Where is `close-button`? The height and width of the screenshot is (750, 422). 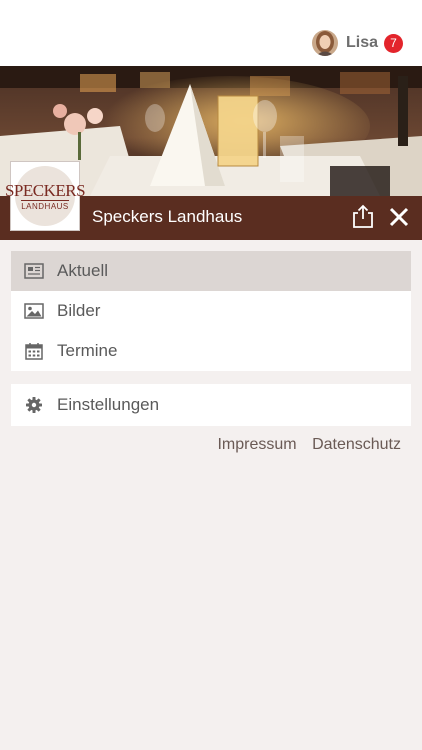 close-button is located at coordinates (399, 217).